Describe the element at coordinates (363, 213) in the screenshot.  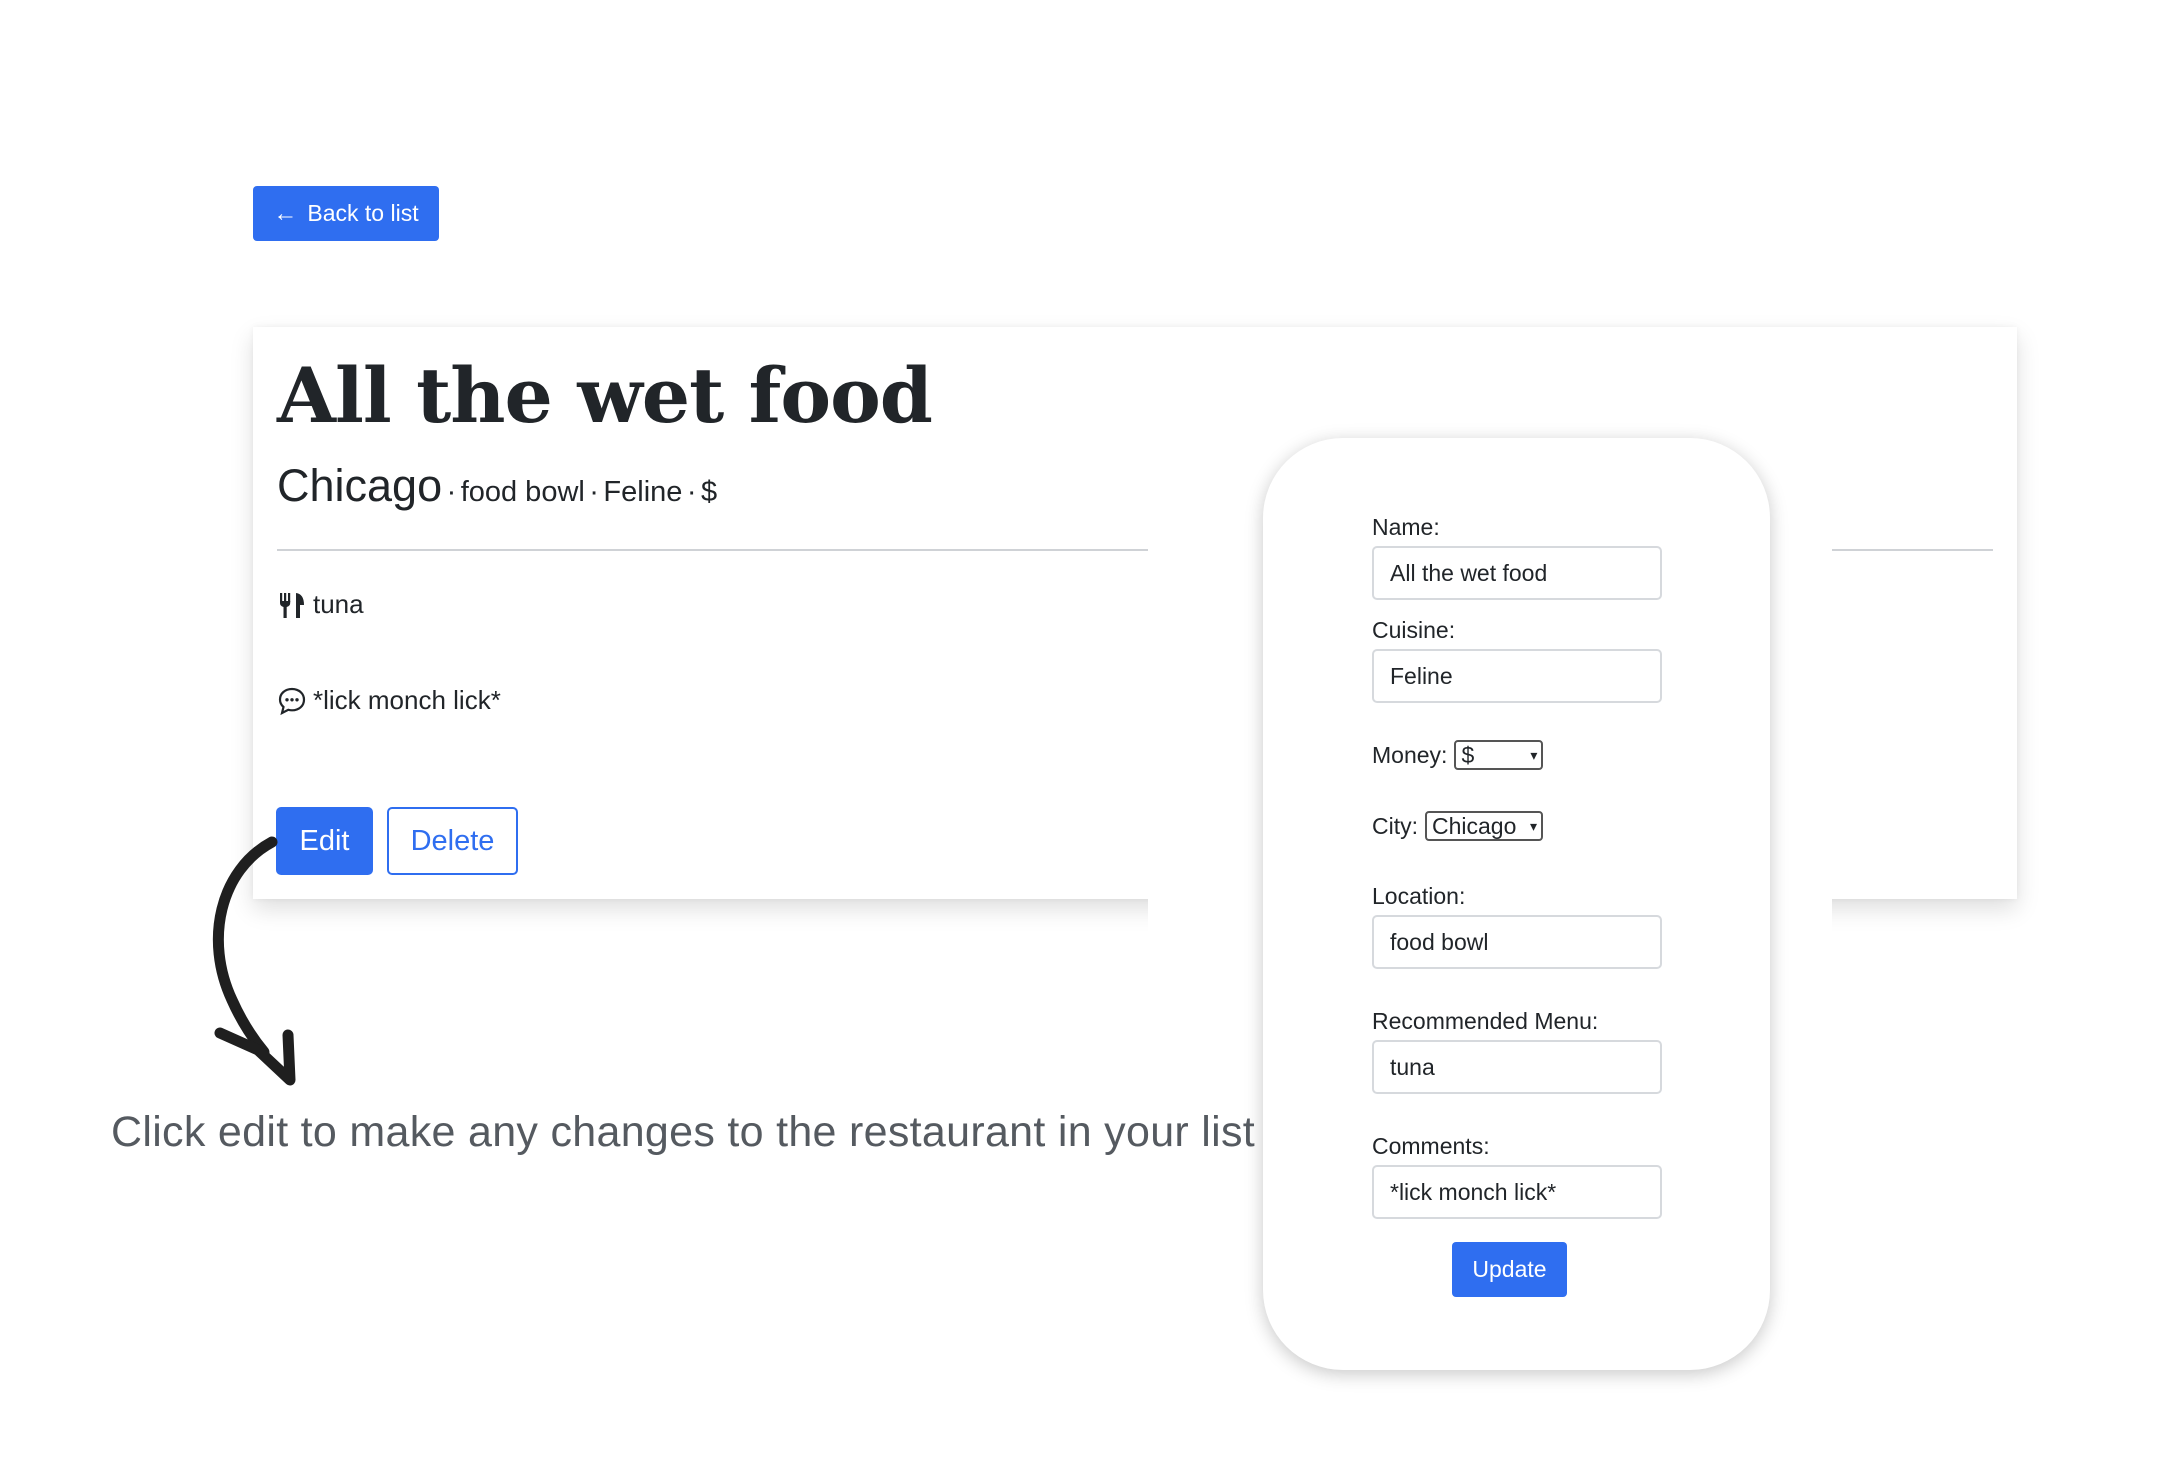
I see `back-to-list-label: Back to list` at that location.